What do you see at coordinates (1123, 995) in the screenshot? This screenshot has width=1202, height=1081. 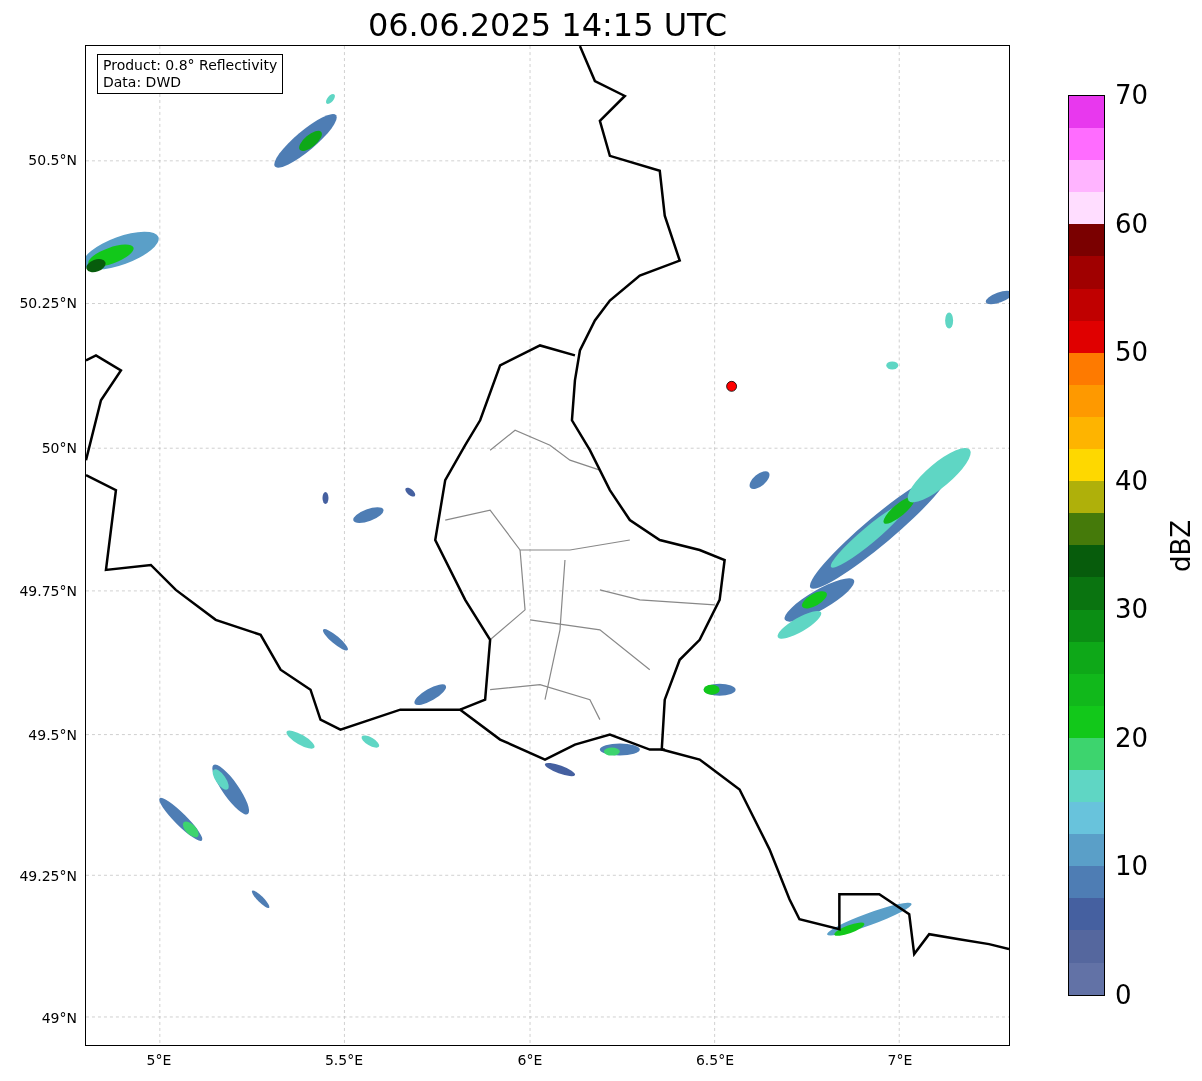 I see `colorbar-tick-label: 0` at bounding box center [1123, 995].